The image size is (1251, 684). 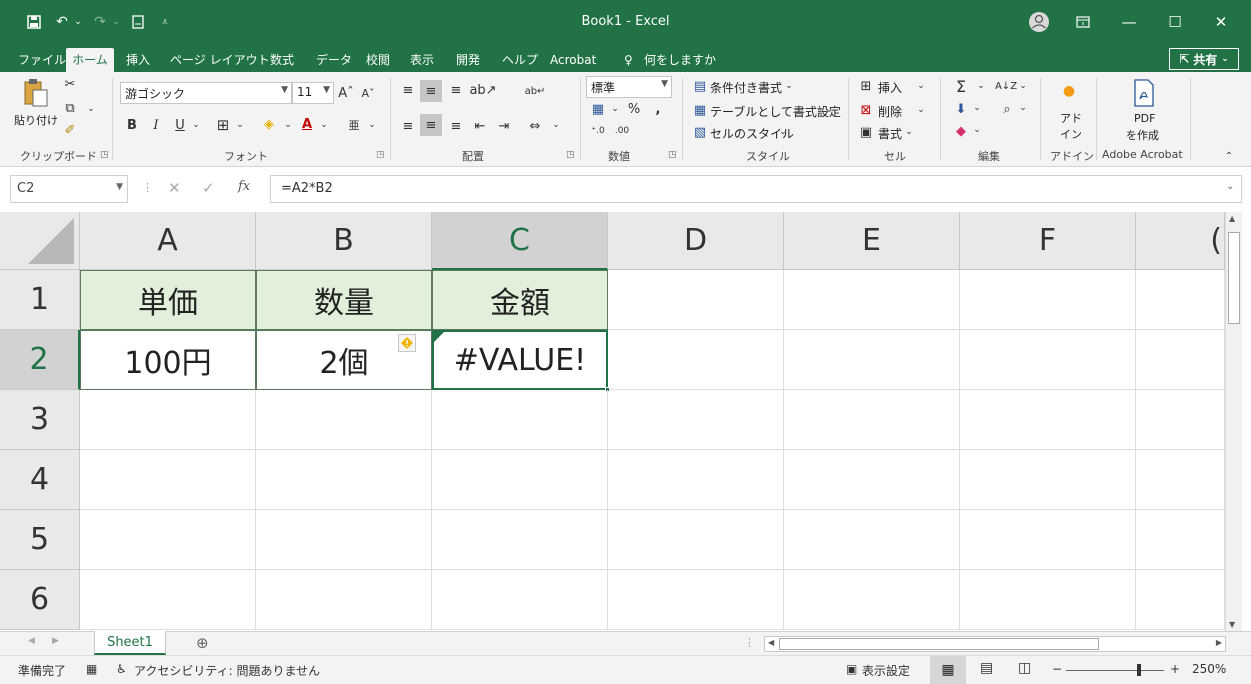 I want to click on cell-b5, so click(x=344, y=540).